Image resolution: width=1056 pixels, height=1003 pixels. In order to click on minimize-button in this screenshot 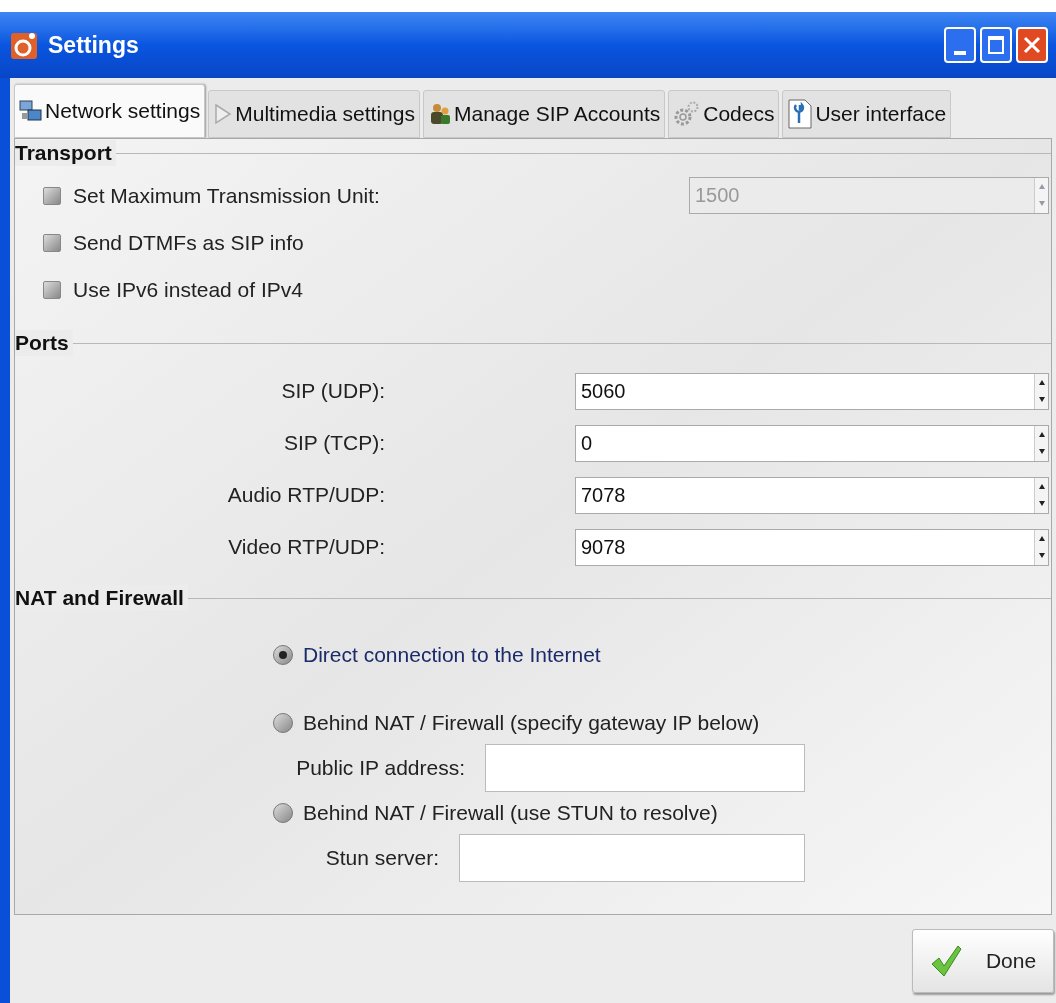, I will do `click(960, 45)`.